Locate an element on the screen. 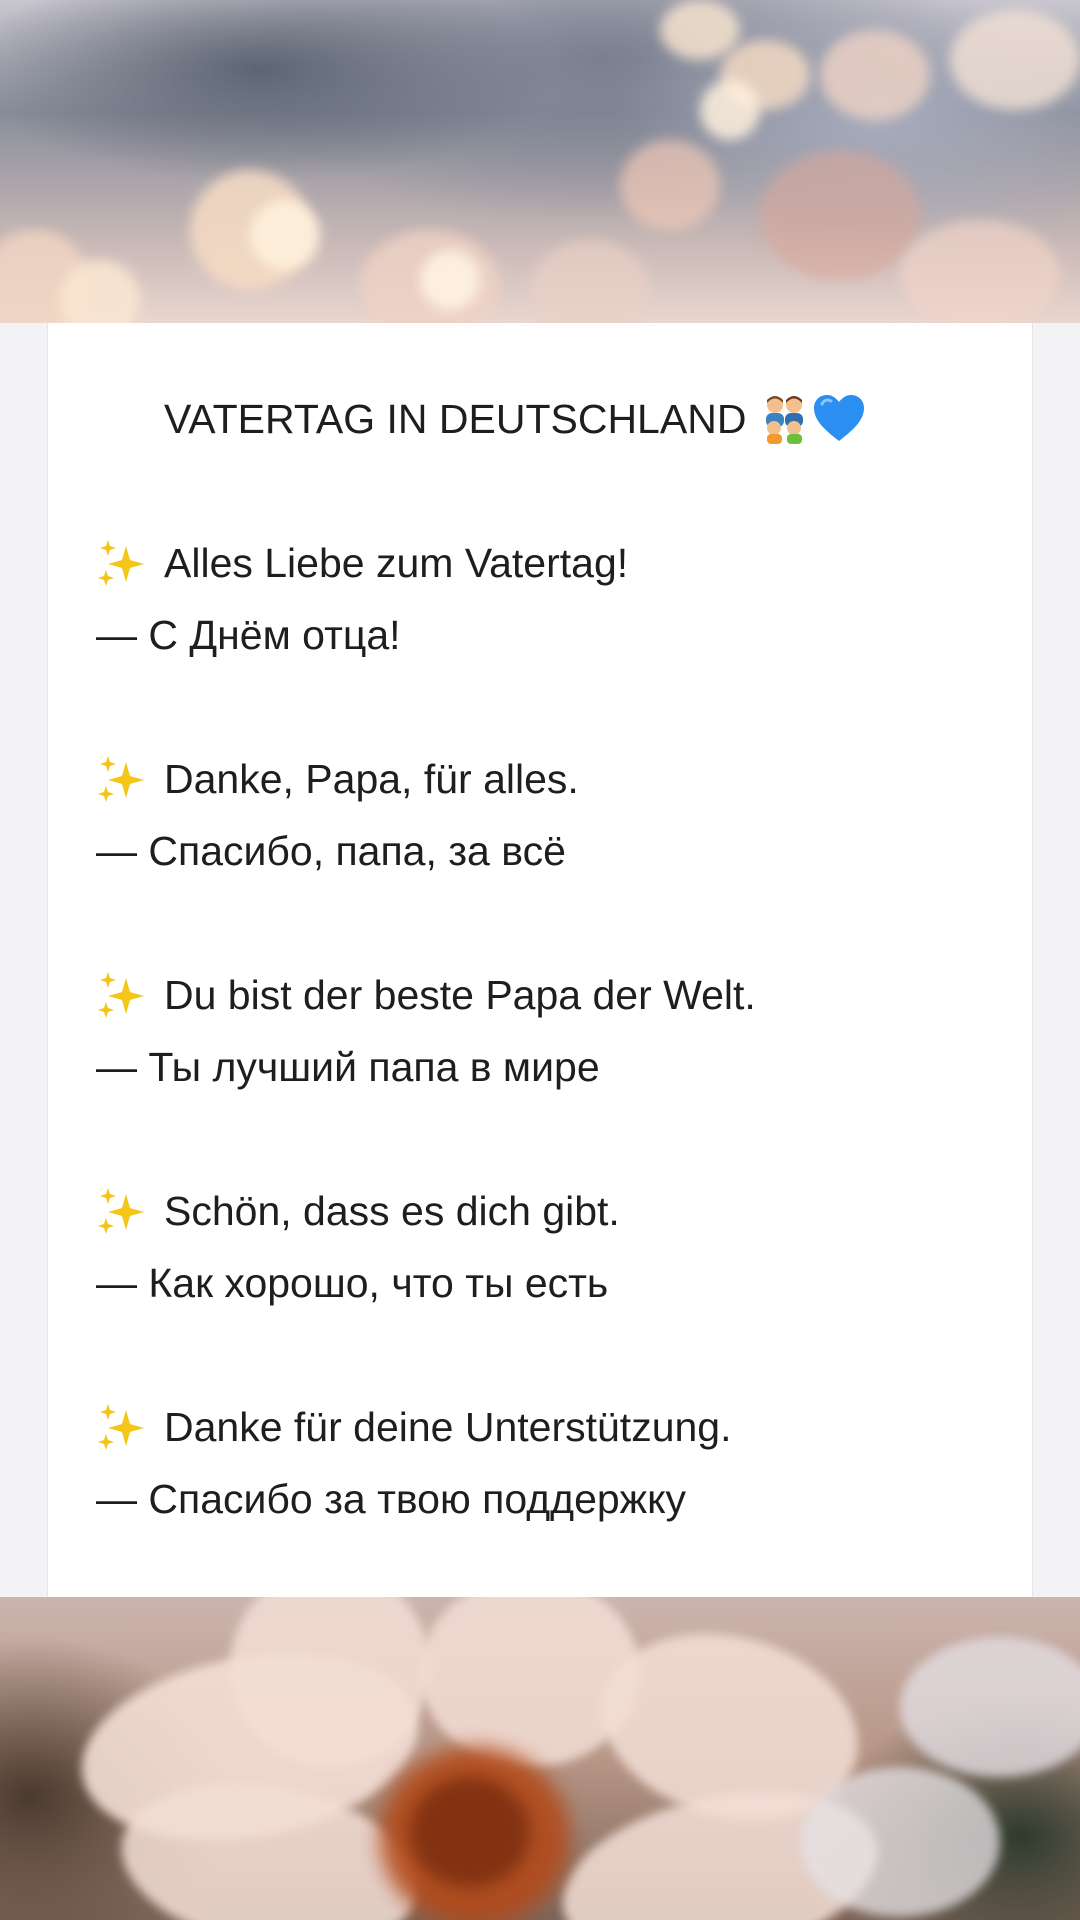 The image size is (1080, 1920). phrase-ru-line: — Спасибо за твою поддержку is located at coordinates (546, 1499).